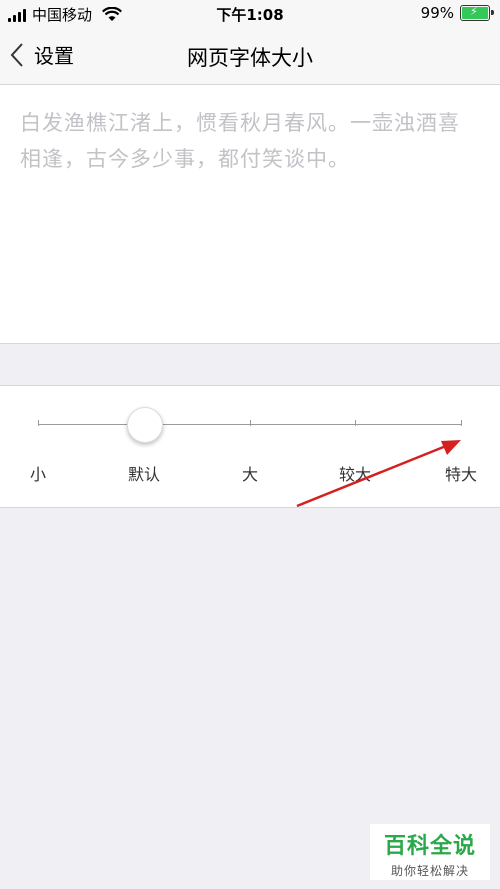 The width and height of the screenshot is (500, 889). What do you see at coordinates (250, 473) in the screenshot?
I see `slider-level-label: 大` at bounding box center [250, 473].